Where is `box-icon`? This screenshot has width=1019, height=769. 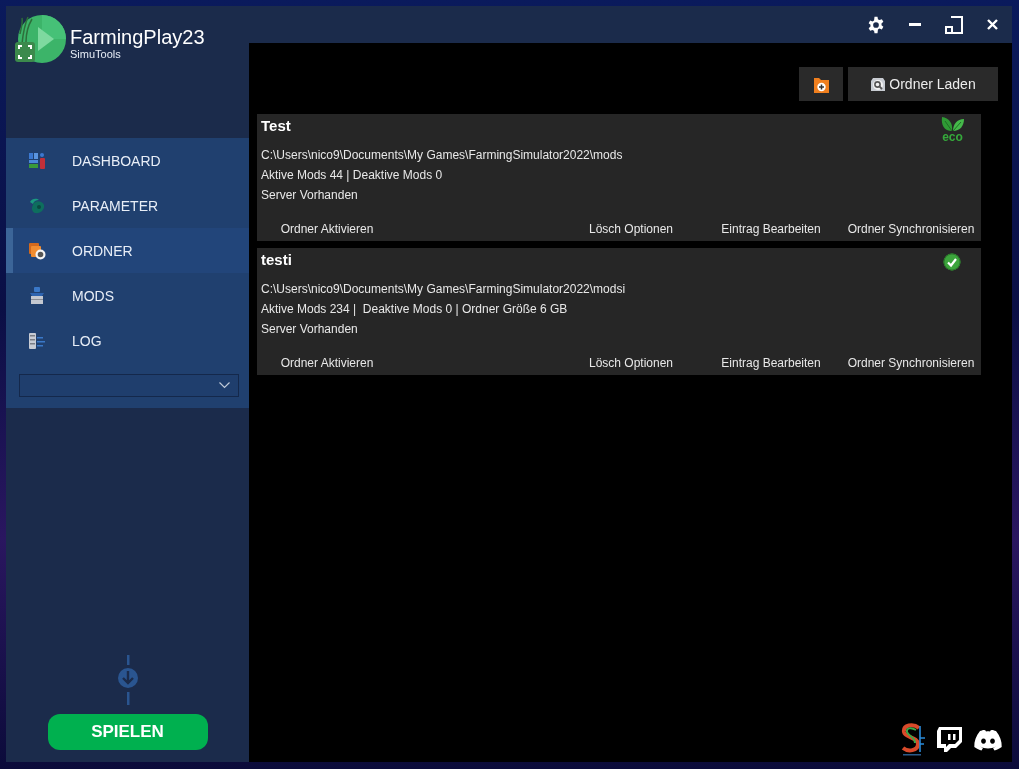
box-icon is located at coordinates (37, 295).